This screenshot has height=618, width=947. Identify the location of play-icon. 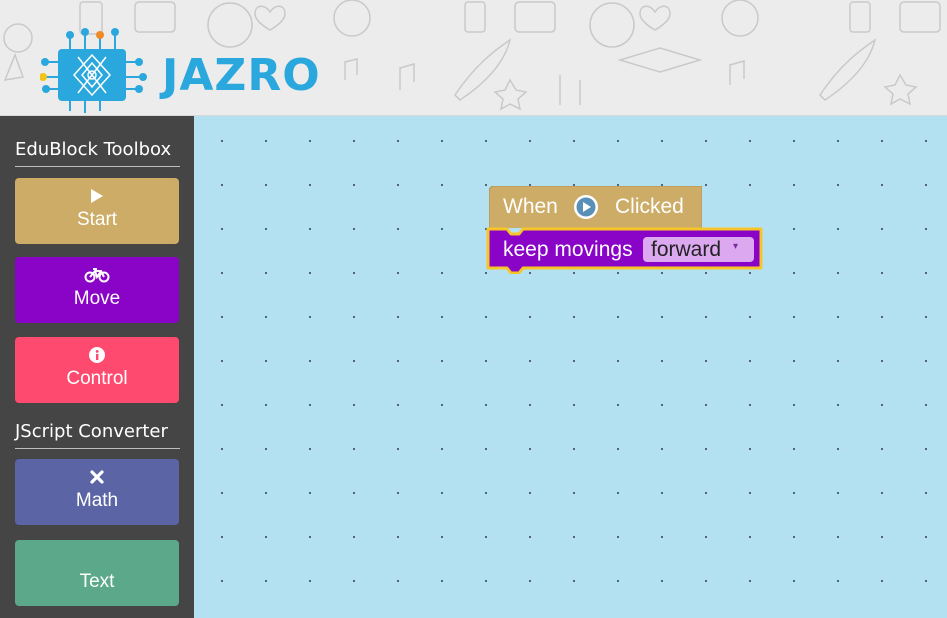
(97, 196).